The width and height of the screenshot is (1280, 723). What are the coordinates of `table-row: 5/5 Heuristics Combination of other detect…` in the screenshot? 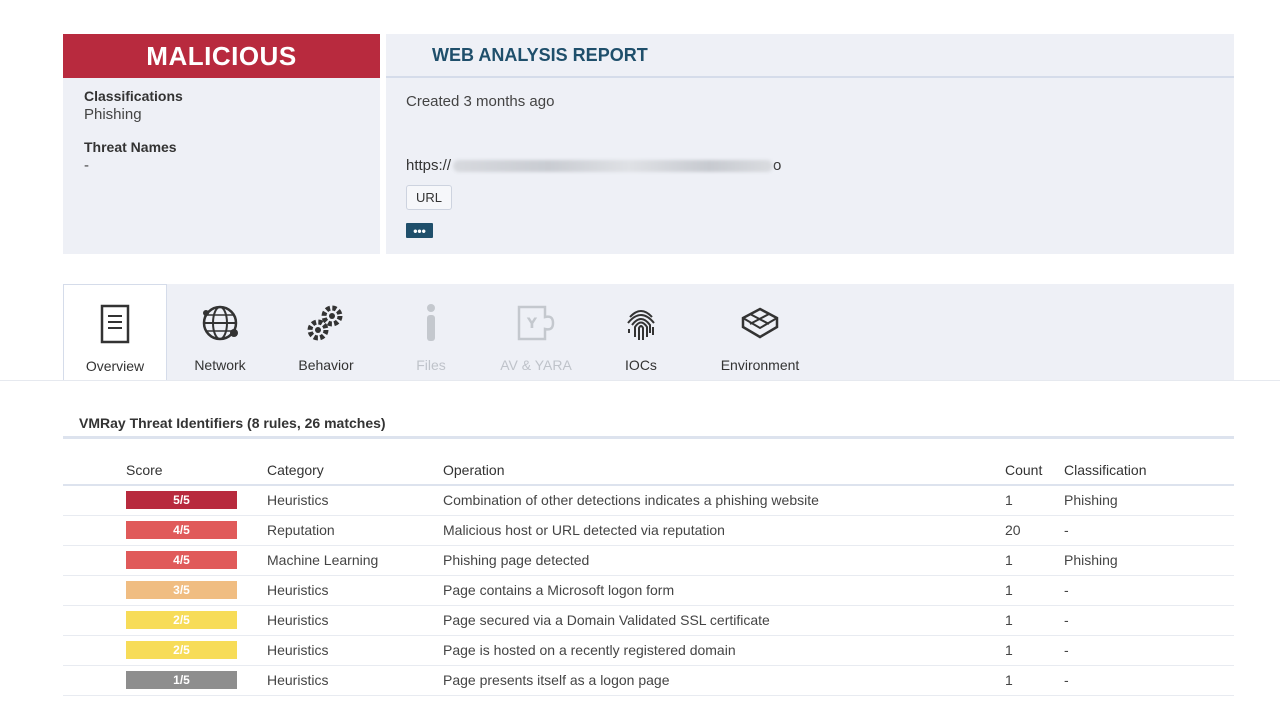 It's located at (648, 500).